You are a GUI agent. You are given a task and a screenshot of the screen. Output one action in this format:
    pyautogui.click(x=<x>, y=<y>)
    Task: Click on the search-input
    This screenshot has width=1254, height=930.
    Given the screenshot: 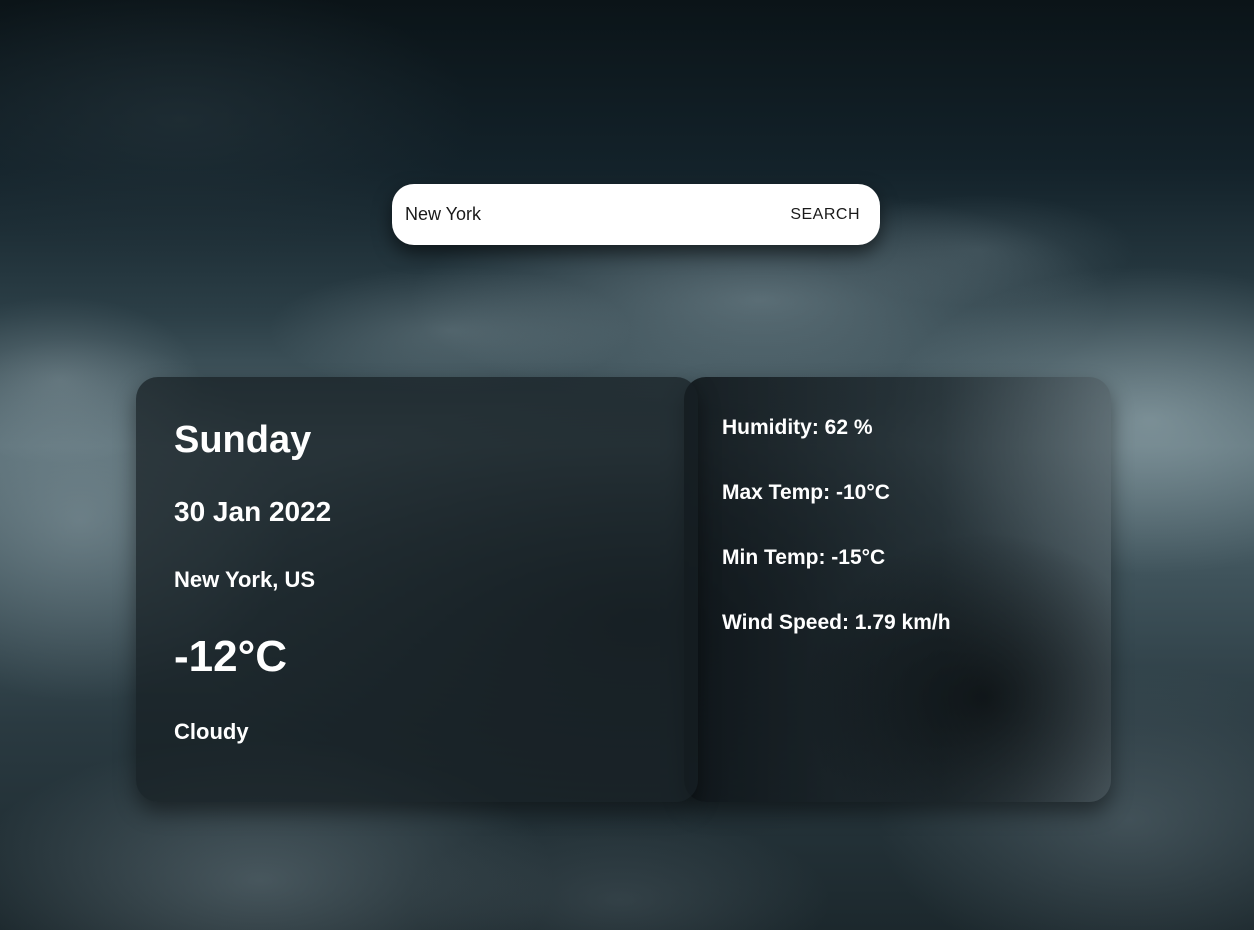 What is the action you would take?
    pyautogui.click(x=598, y=214)
    